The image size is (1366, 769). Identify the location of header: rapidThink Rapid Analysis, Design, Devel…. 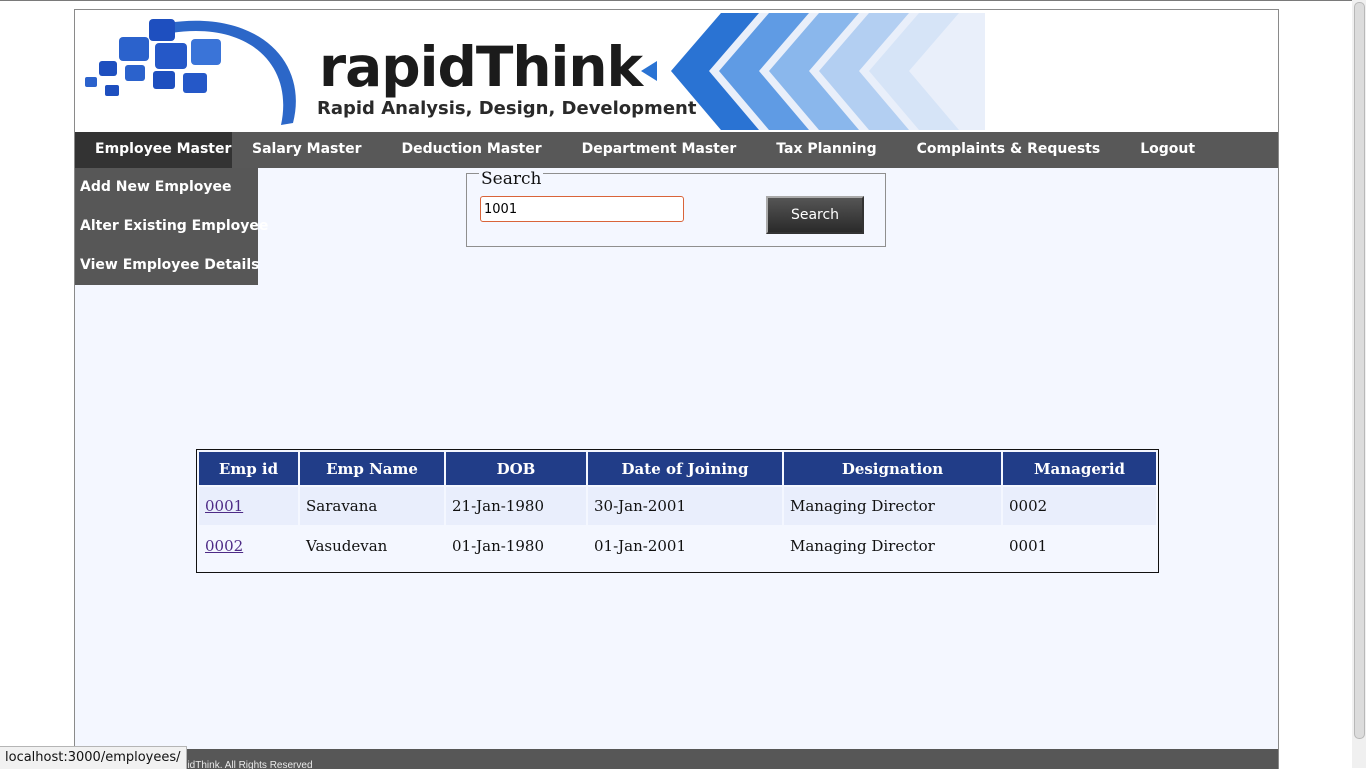
(676, 71).